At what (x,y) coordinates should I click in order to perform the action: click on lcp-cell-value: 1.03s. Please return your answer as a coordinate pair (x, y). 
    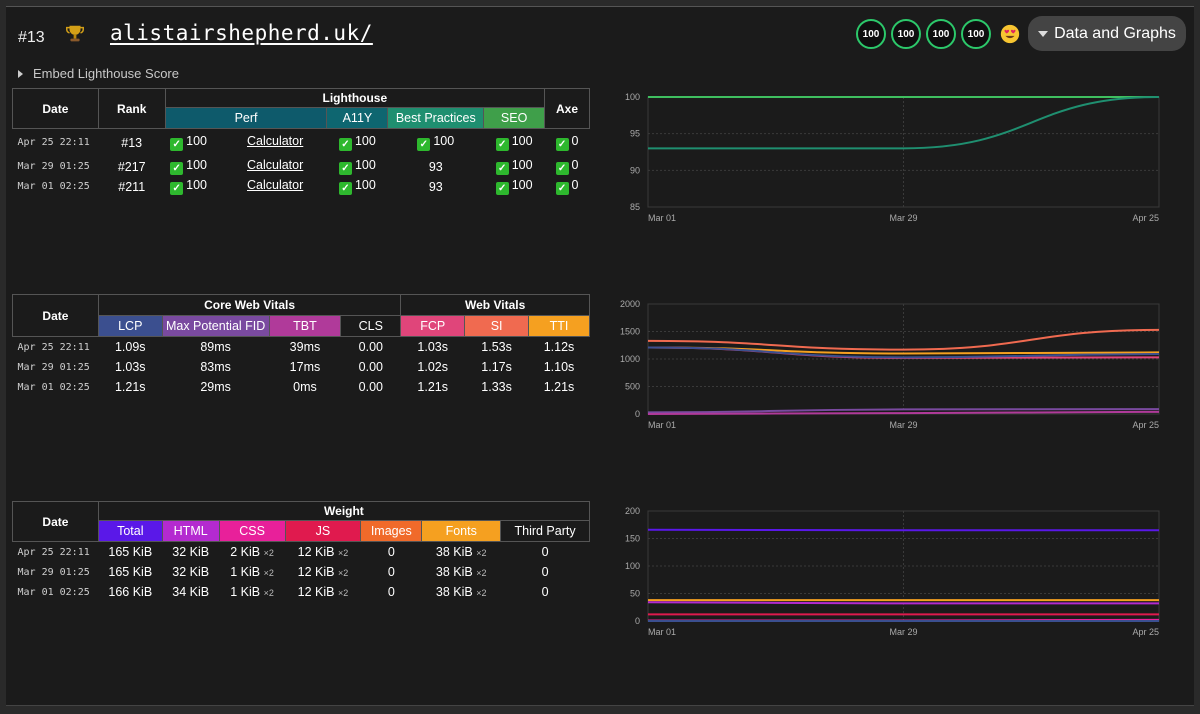
    Looking at the image, I should click on (130, 367).